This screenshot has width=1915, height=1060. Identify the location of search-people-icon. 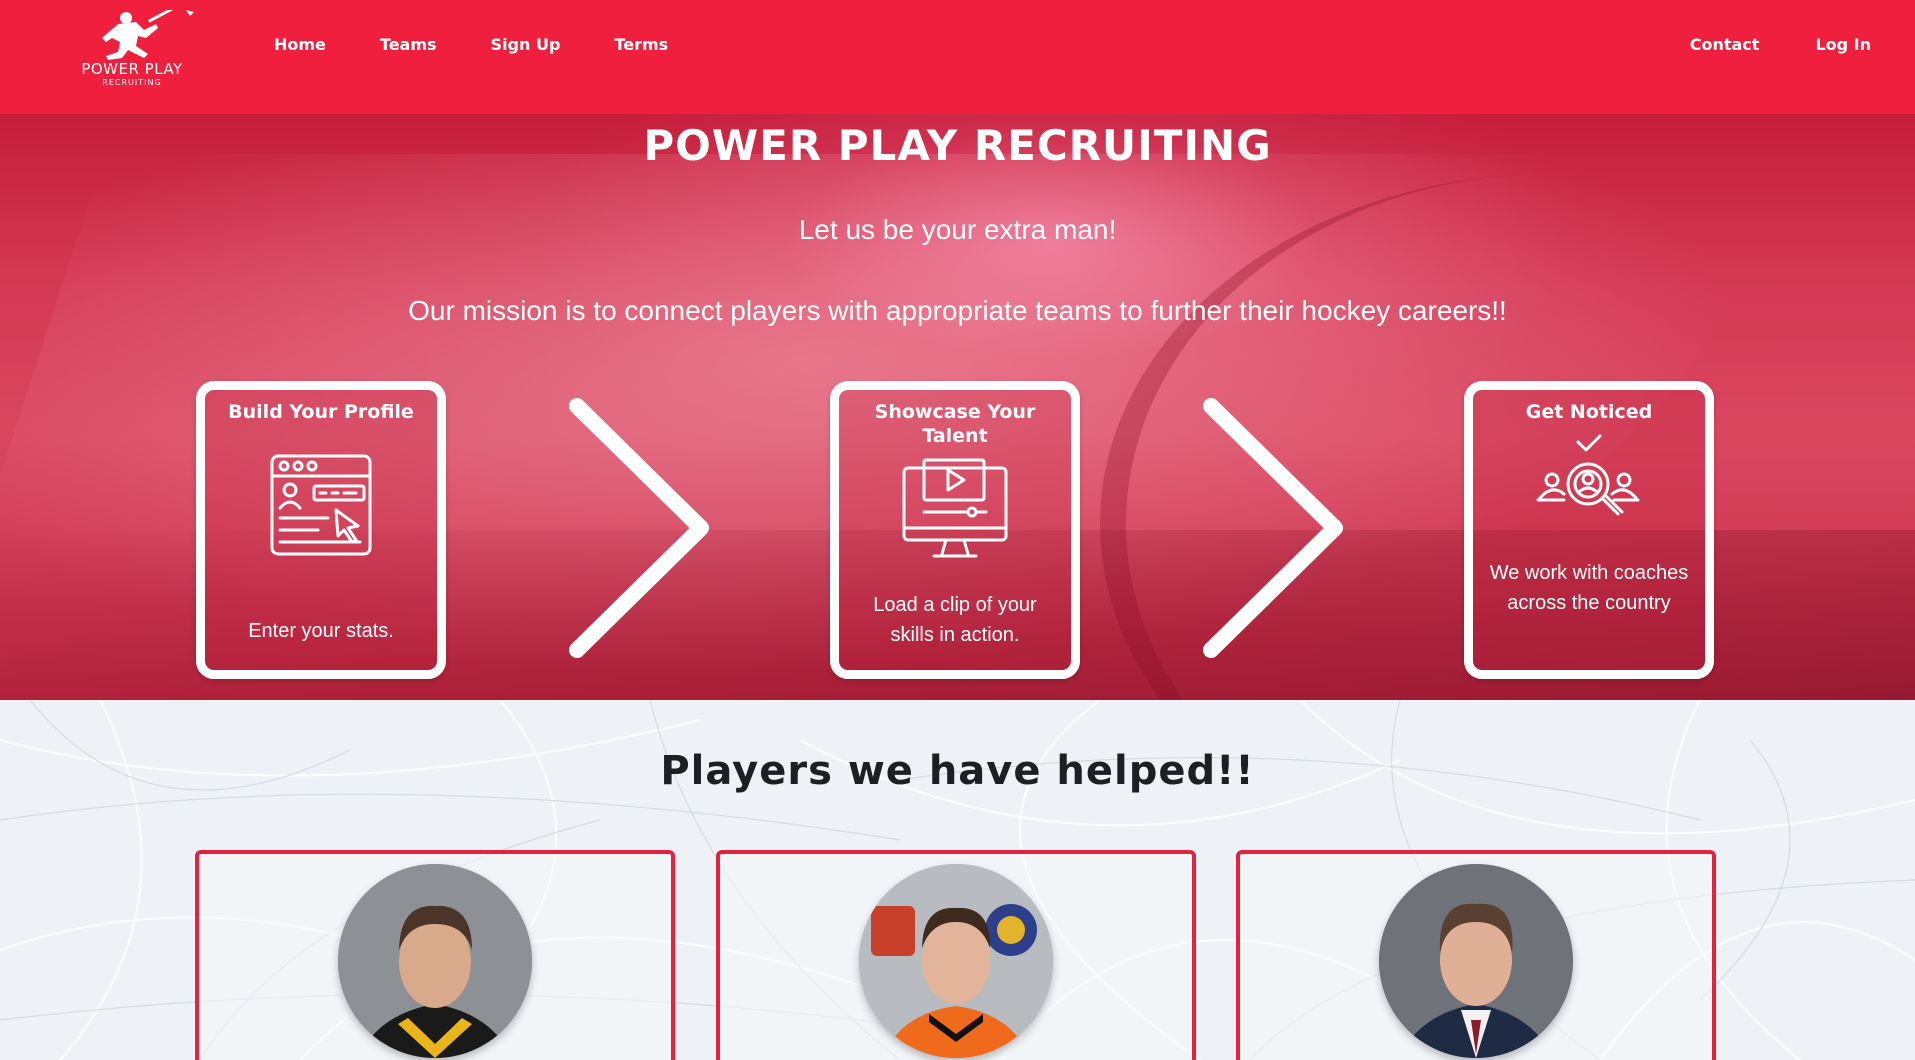
(1588, 475).